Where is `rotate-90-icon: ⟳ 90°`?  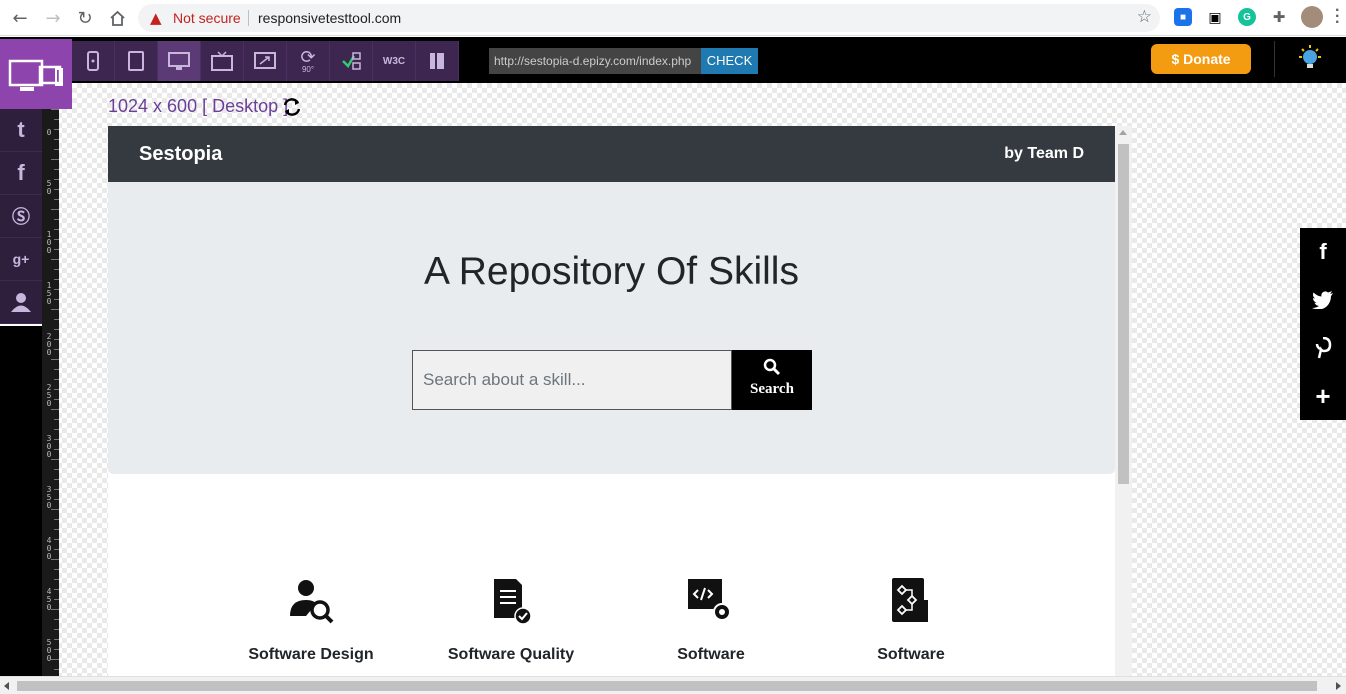 rotate-90-icon: ⟳ 90° is located at coordinates (308, 61).